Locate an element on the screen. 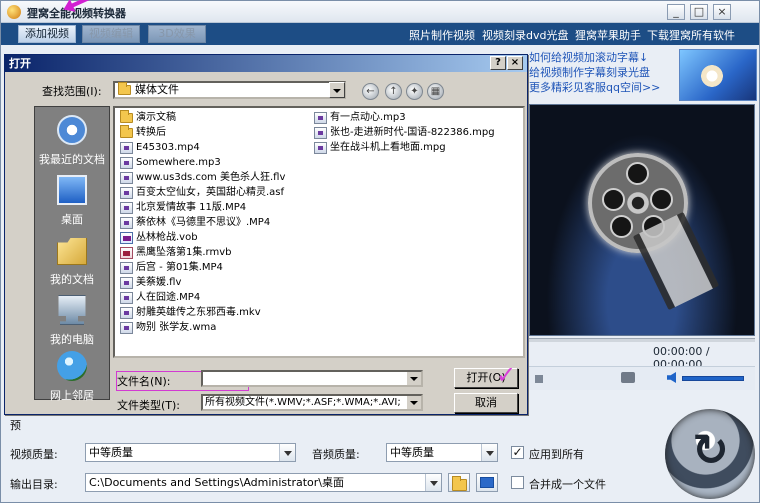  network-icon is located at coordinates (72, 366).